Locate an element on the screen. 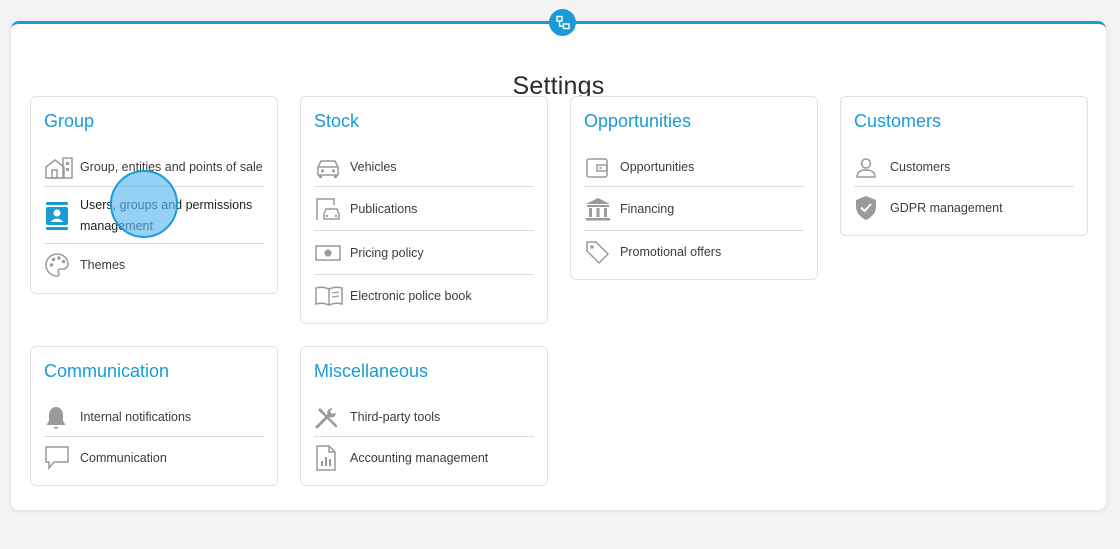  menu-item-label: Electronic police book is located at coordinates (411, 295).